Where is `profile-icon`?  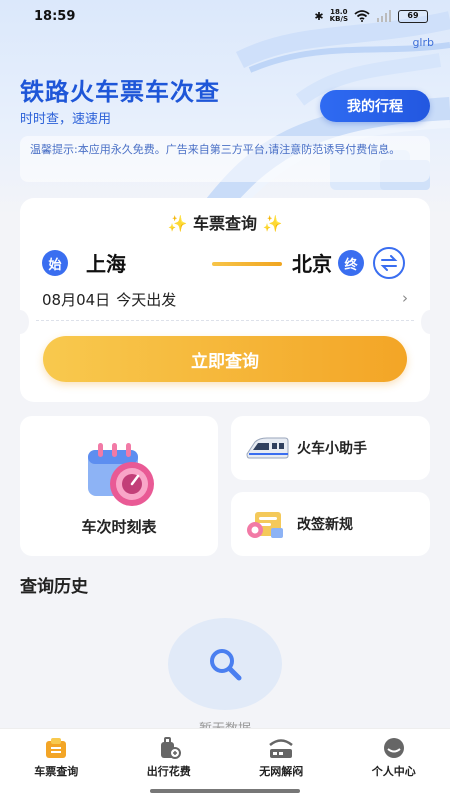 profile-icon is located at coordinates (393, 748).